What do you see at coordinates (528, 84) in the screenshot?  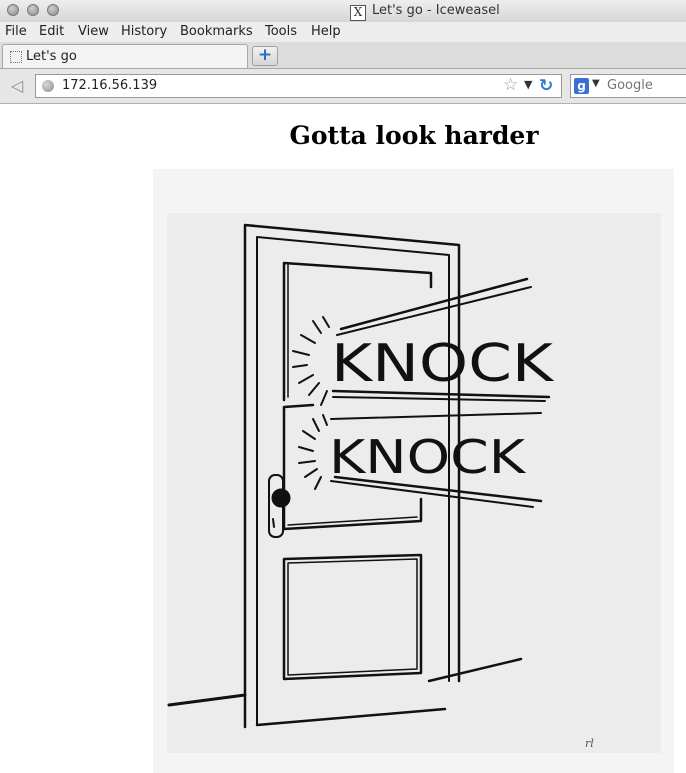 I see `url-dropdown-icon: ▼` at bounding box center [528, 84].